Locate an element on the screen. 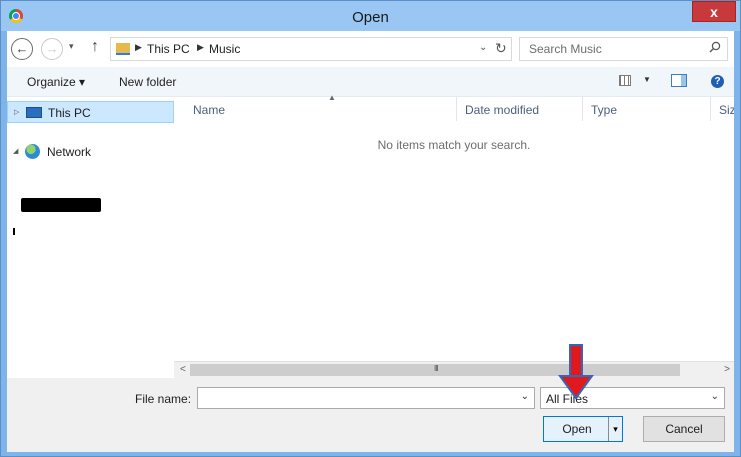  nav-item-label: This PC is located at coordinates (69, 113).